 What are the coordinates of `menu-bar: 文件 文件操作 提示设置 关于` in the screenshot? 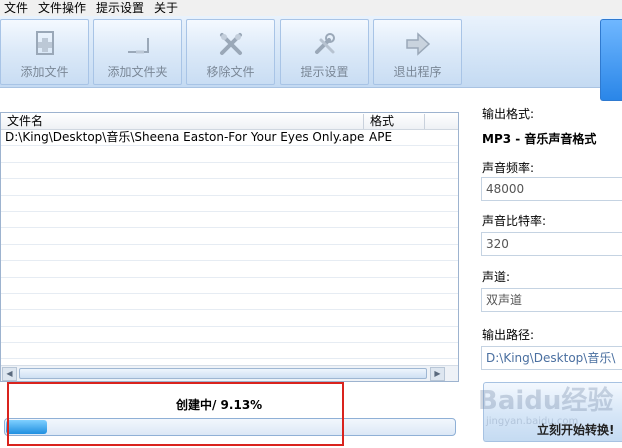 It's located at (311, 8).